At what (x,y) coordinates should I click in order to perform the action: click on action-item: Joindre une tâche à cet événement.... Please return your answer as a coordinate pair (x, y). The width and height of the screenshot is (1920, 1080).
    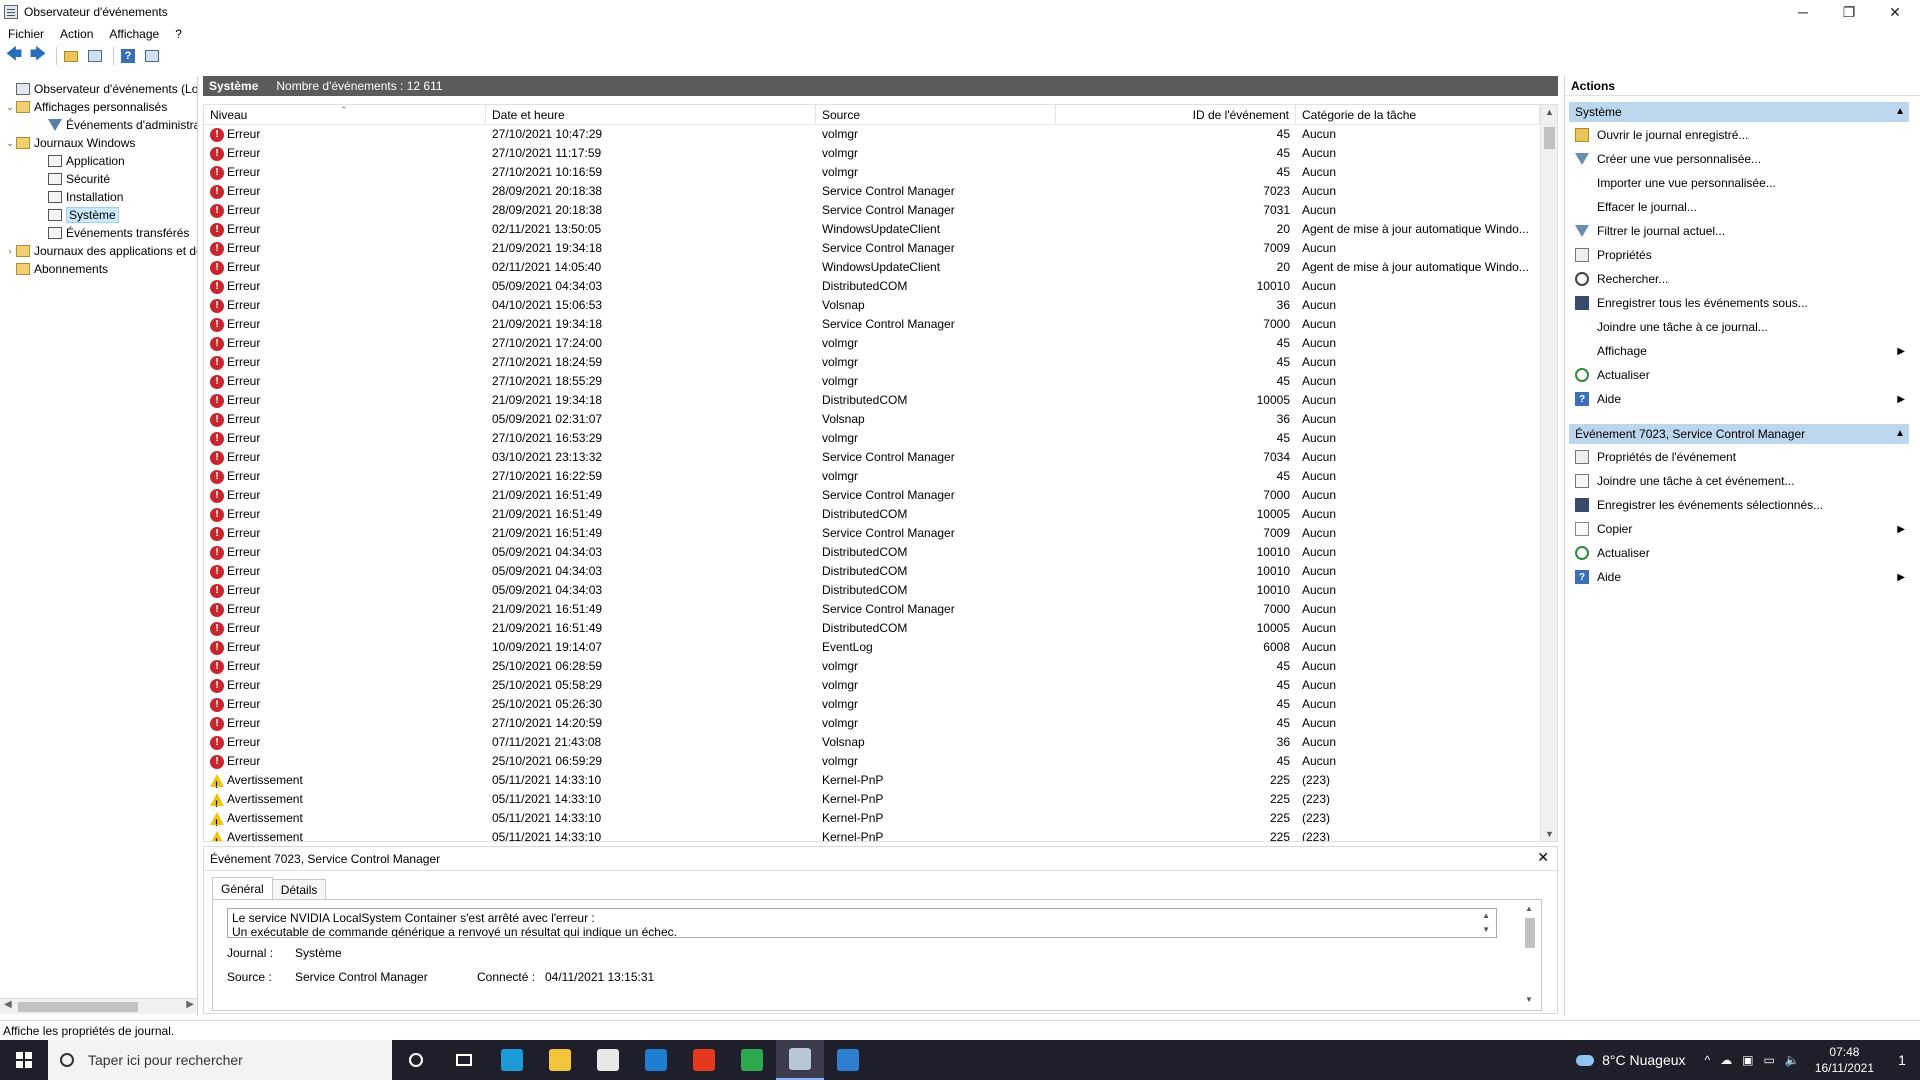
    Looking at the image, I should click on (1739, 481).